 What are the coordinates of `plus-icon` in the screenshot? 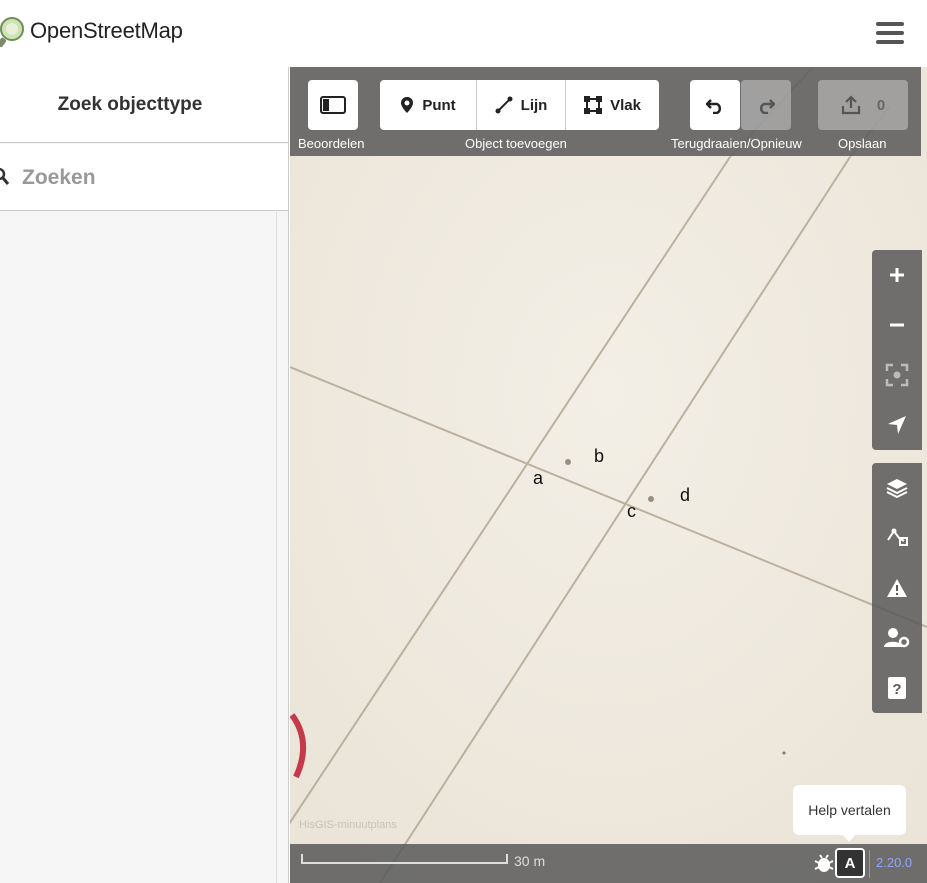 It's located at (897, 275).